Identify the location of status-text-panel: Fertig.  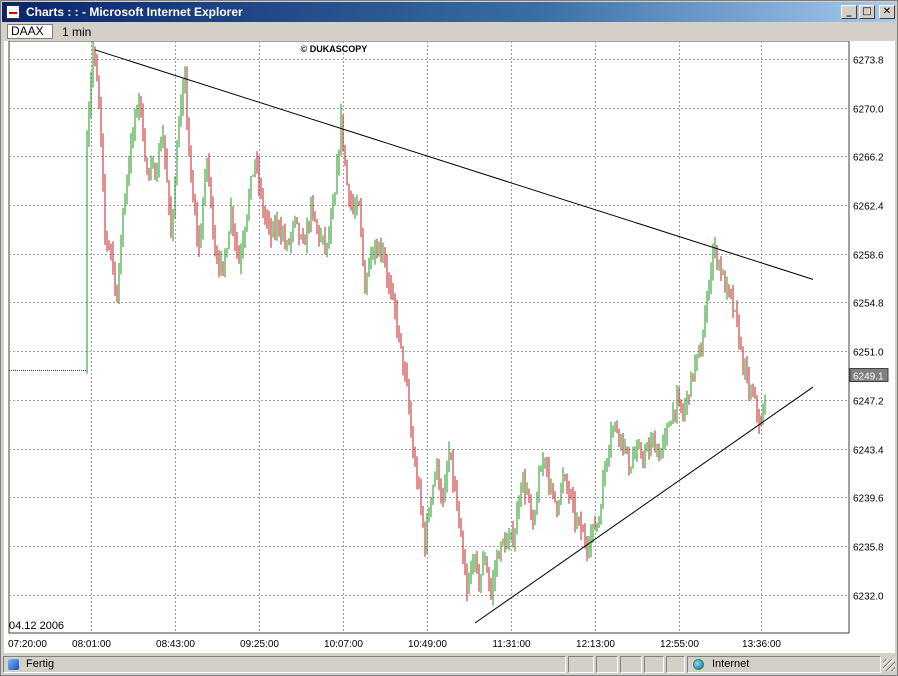
(284, 664).